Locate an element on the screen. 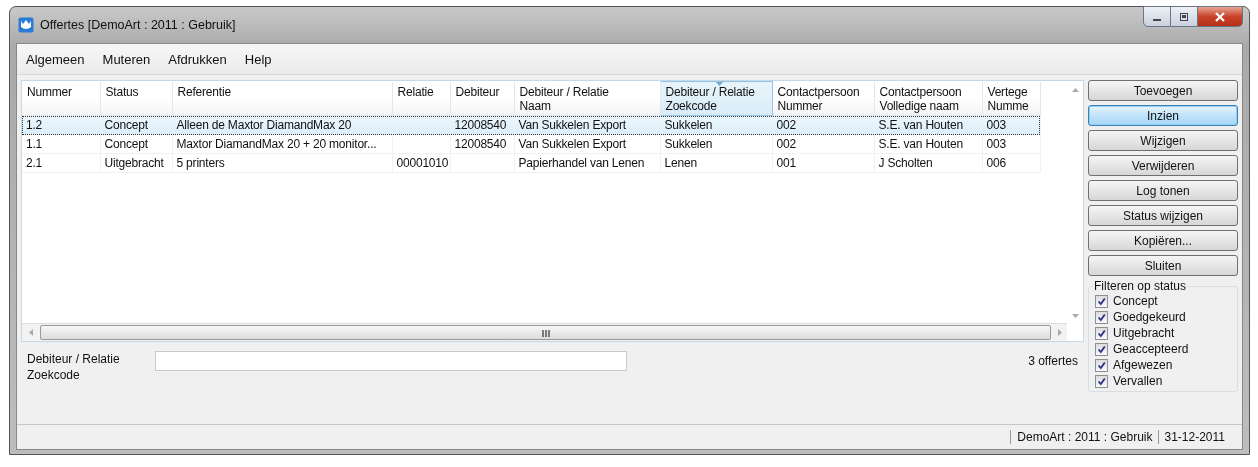 The height and width of the screenshot is (467, 1258). horizontal-scrollbar is located at coordinates (544, 332).